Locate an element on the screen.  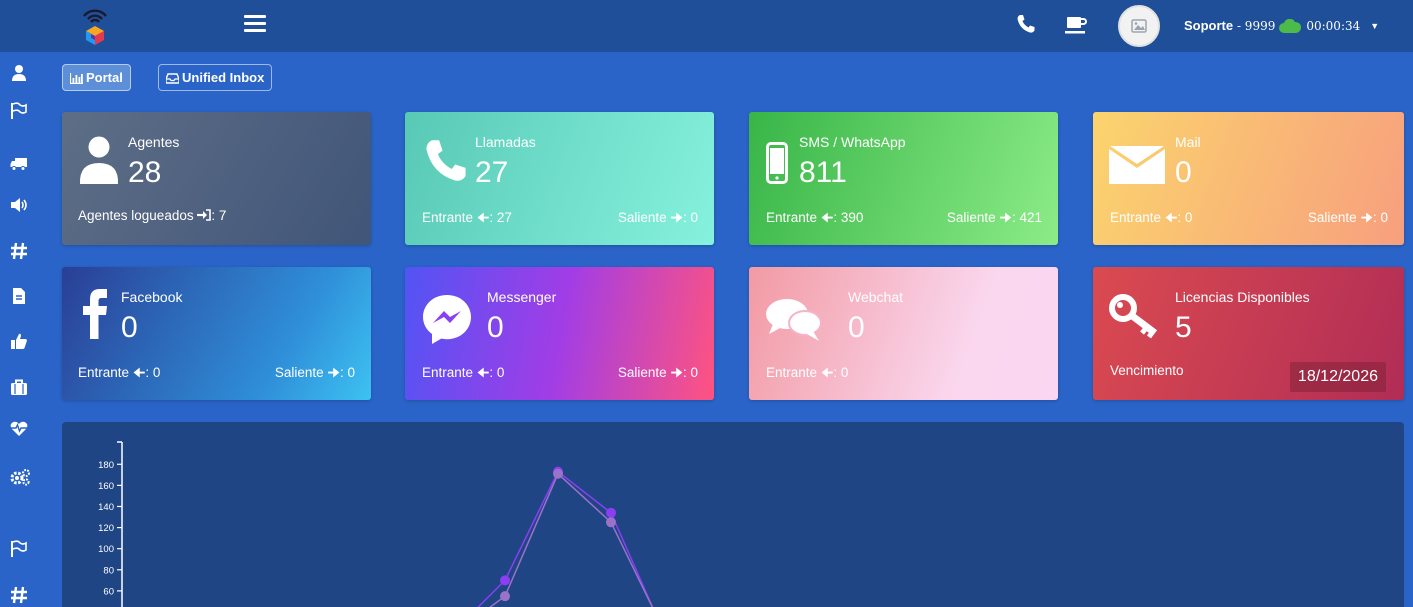
user-icon is located at coordinates (19, 73).